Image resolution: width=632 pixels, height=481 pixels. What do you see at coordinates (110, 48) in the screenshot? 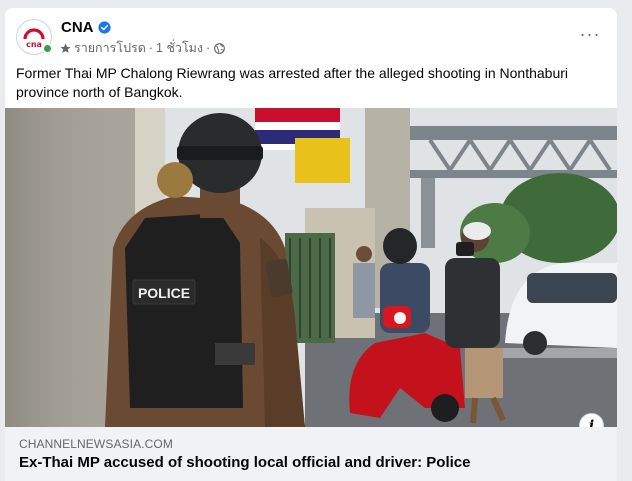
I see `audience-label: รายการโปรด` at bounding box center [110, 48].